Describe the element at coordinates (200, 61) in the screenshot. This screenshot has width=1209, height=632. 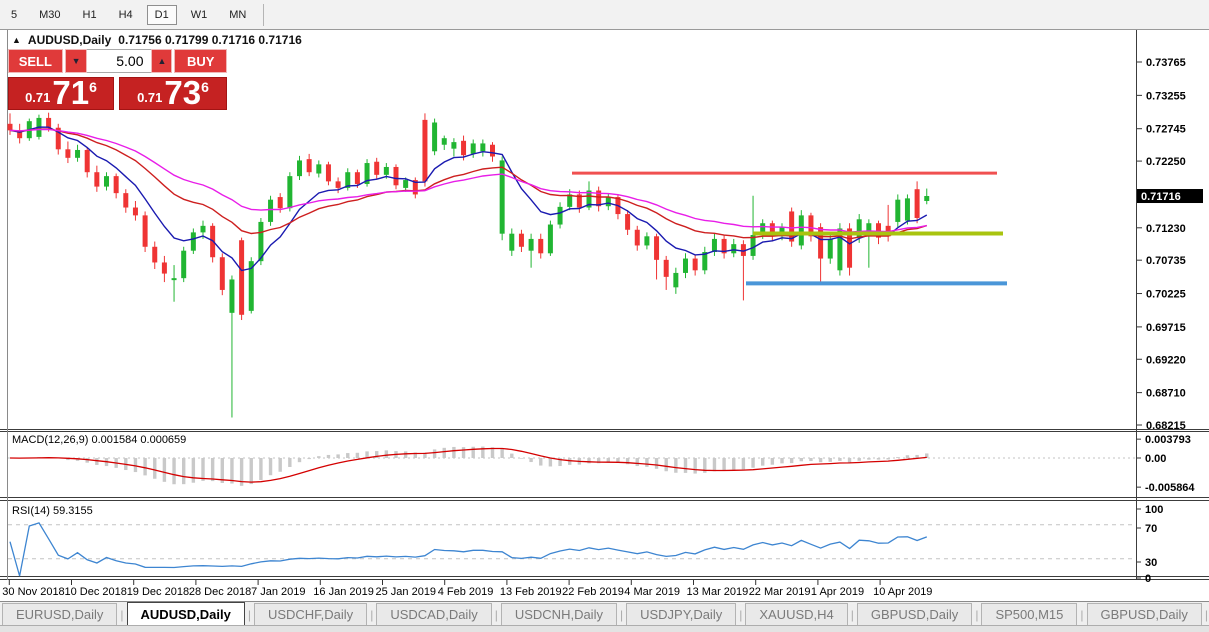
I see `buy-button: BUY` at that location.